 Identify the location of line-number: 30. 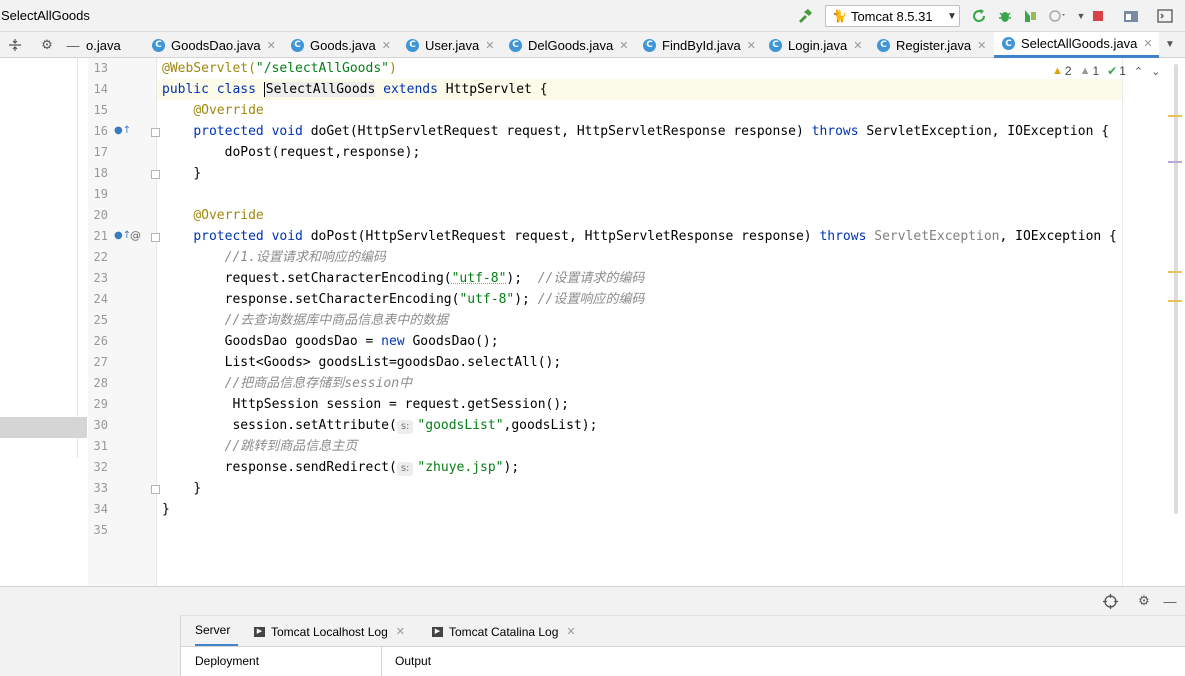
(100, 425).